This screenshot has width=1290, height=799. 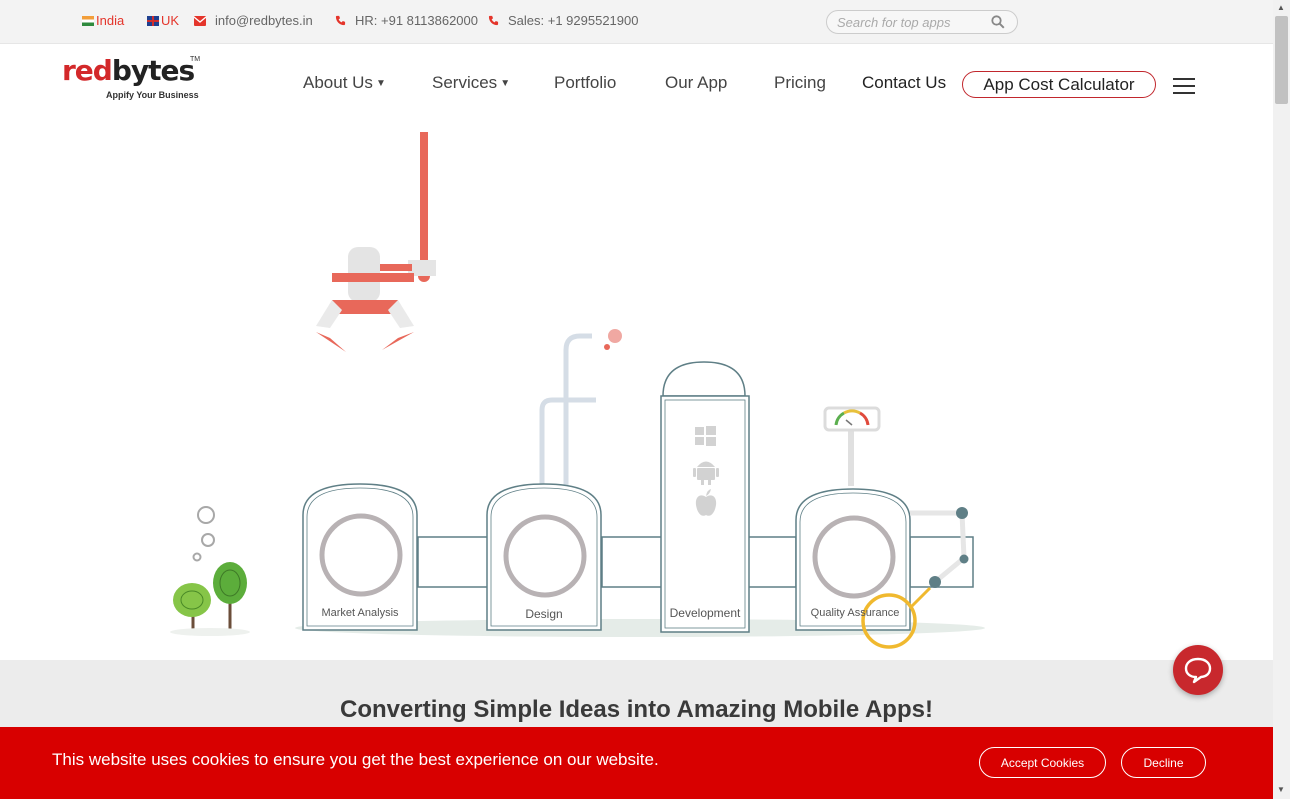 What do you see at coordinates (912, 22) in the screenshot?
I see `search-input` at bounding box center [912, 22].